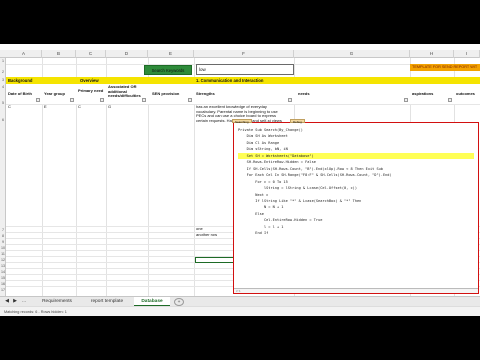  I want to click on column-headers: A B C D E F G H I, so click(240, 54).